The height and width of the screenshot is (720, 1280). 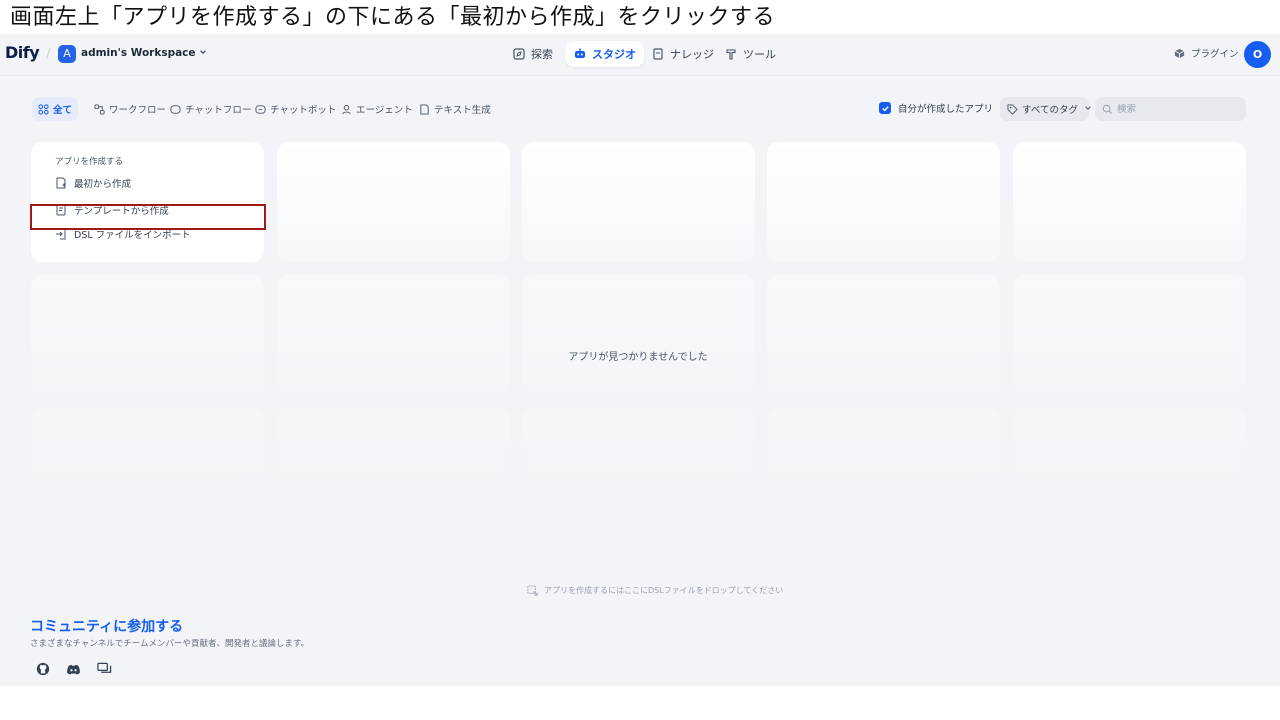 I want to click on tab-all: 全て, so click(x=55, y=109).